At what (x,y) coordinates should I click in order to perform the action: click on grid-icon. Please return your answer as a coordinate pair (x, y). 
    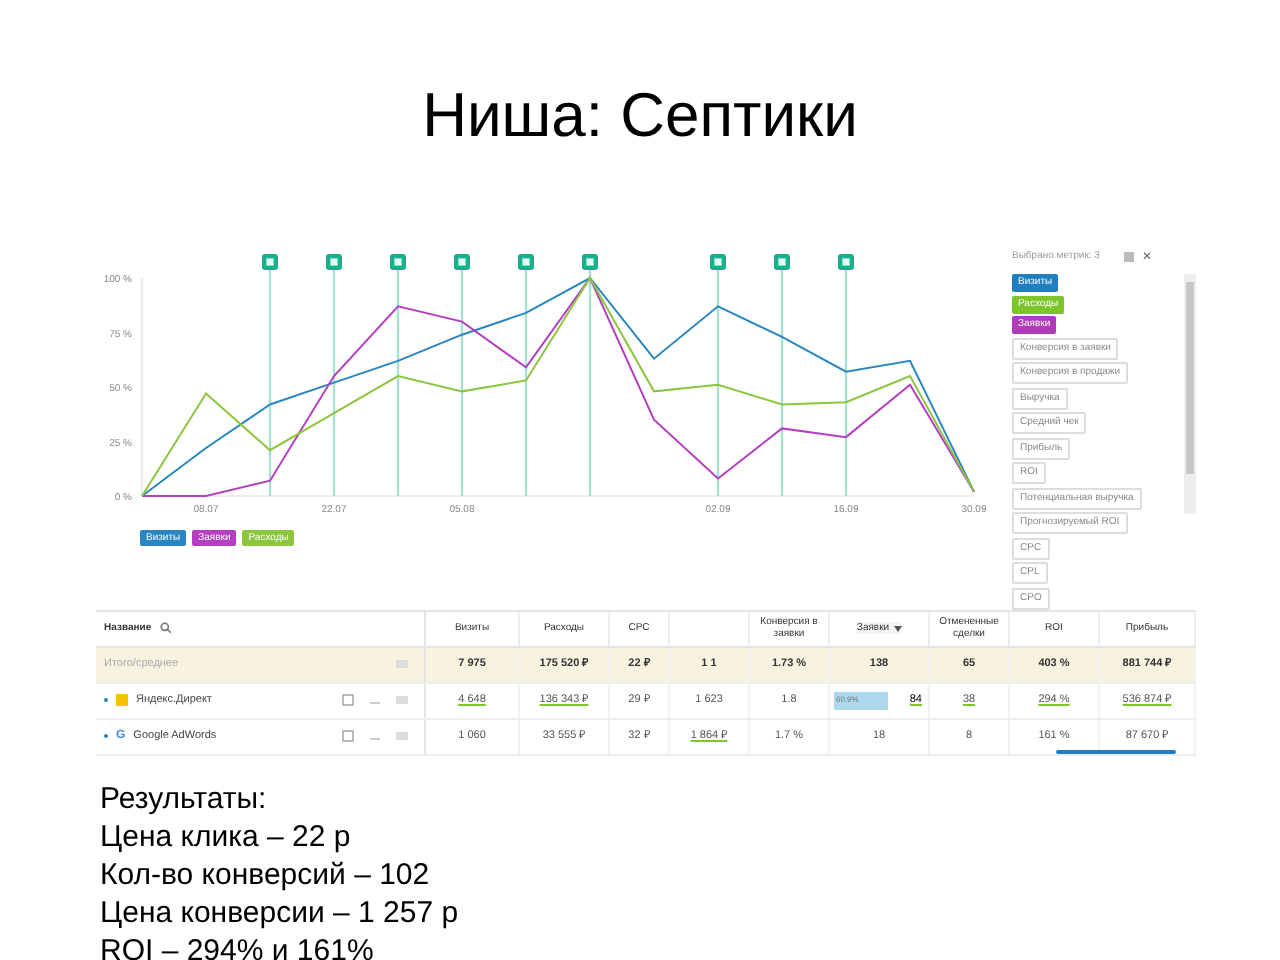
    Looking at the image, I should click on (1128, 257).